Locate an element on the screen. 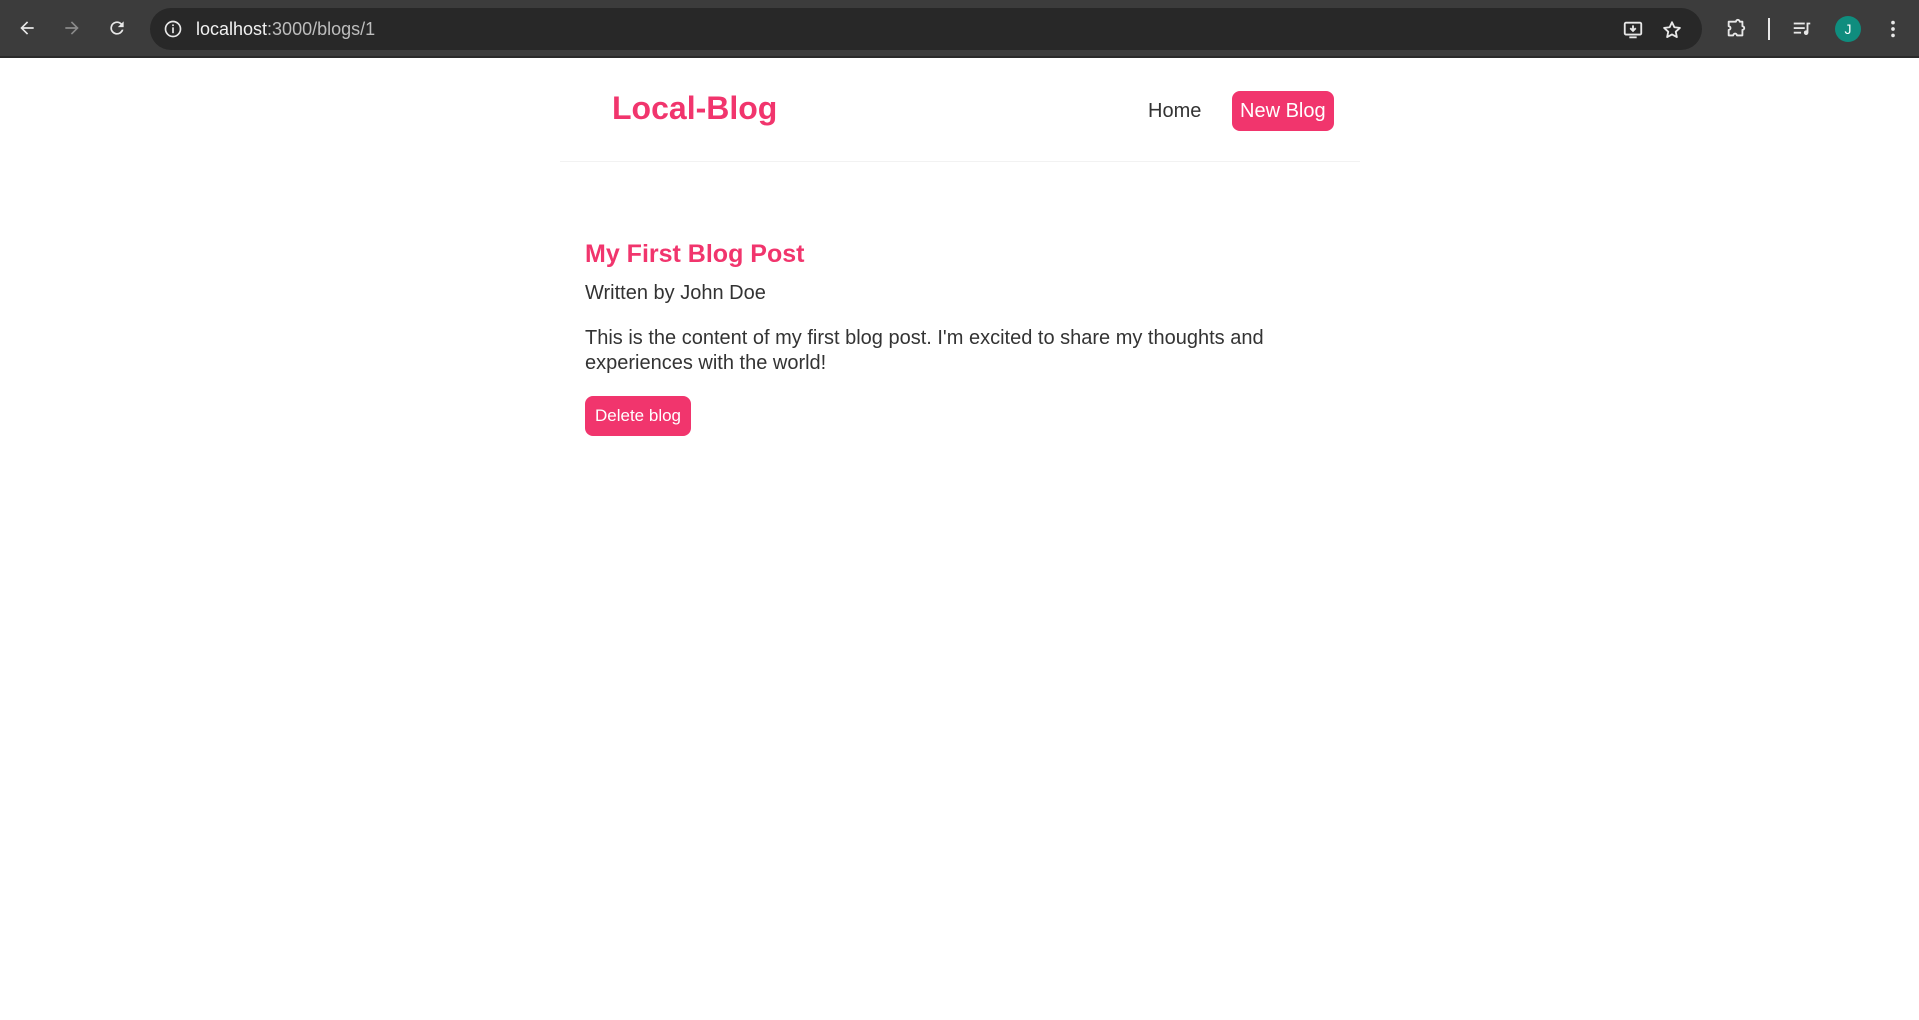 The height and width of the screenshot is (1020, 1919). url-path: :3000/blogs/1 is located at coordinates (321, 29).